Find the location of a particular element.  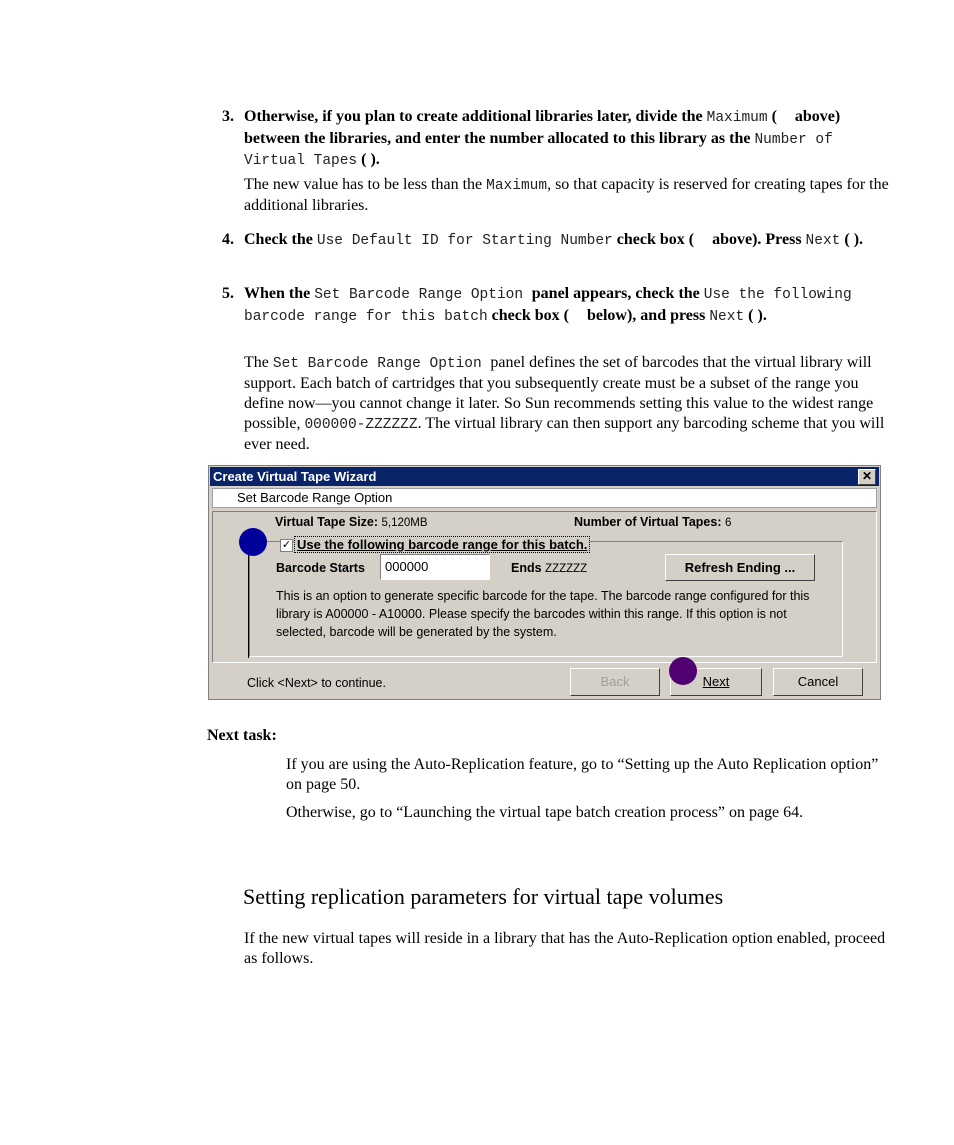

status-text: Click <Next> to continue. is located at coordinates (316, 683).